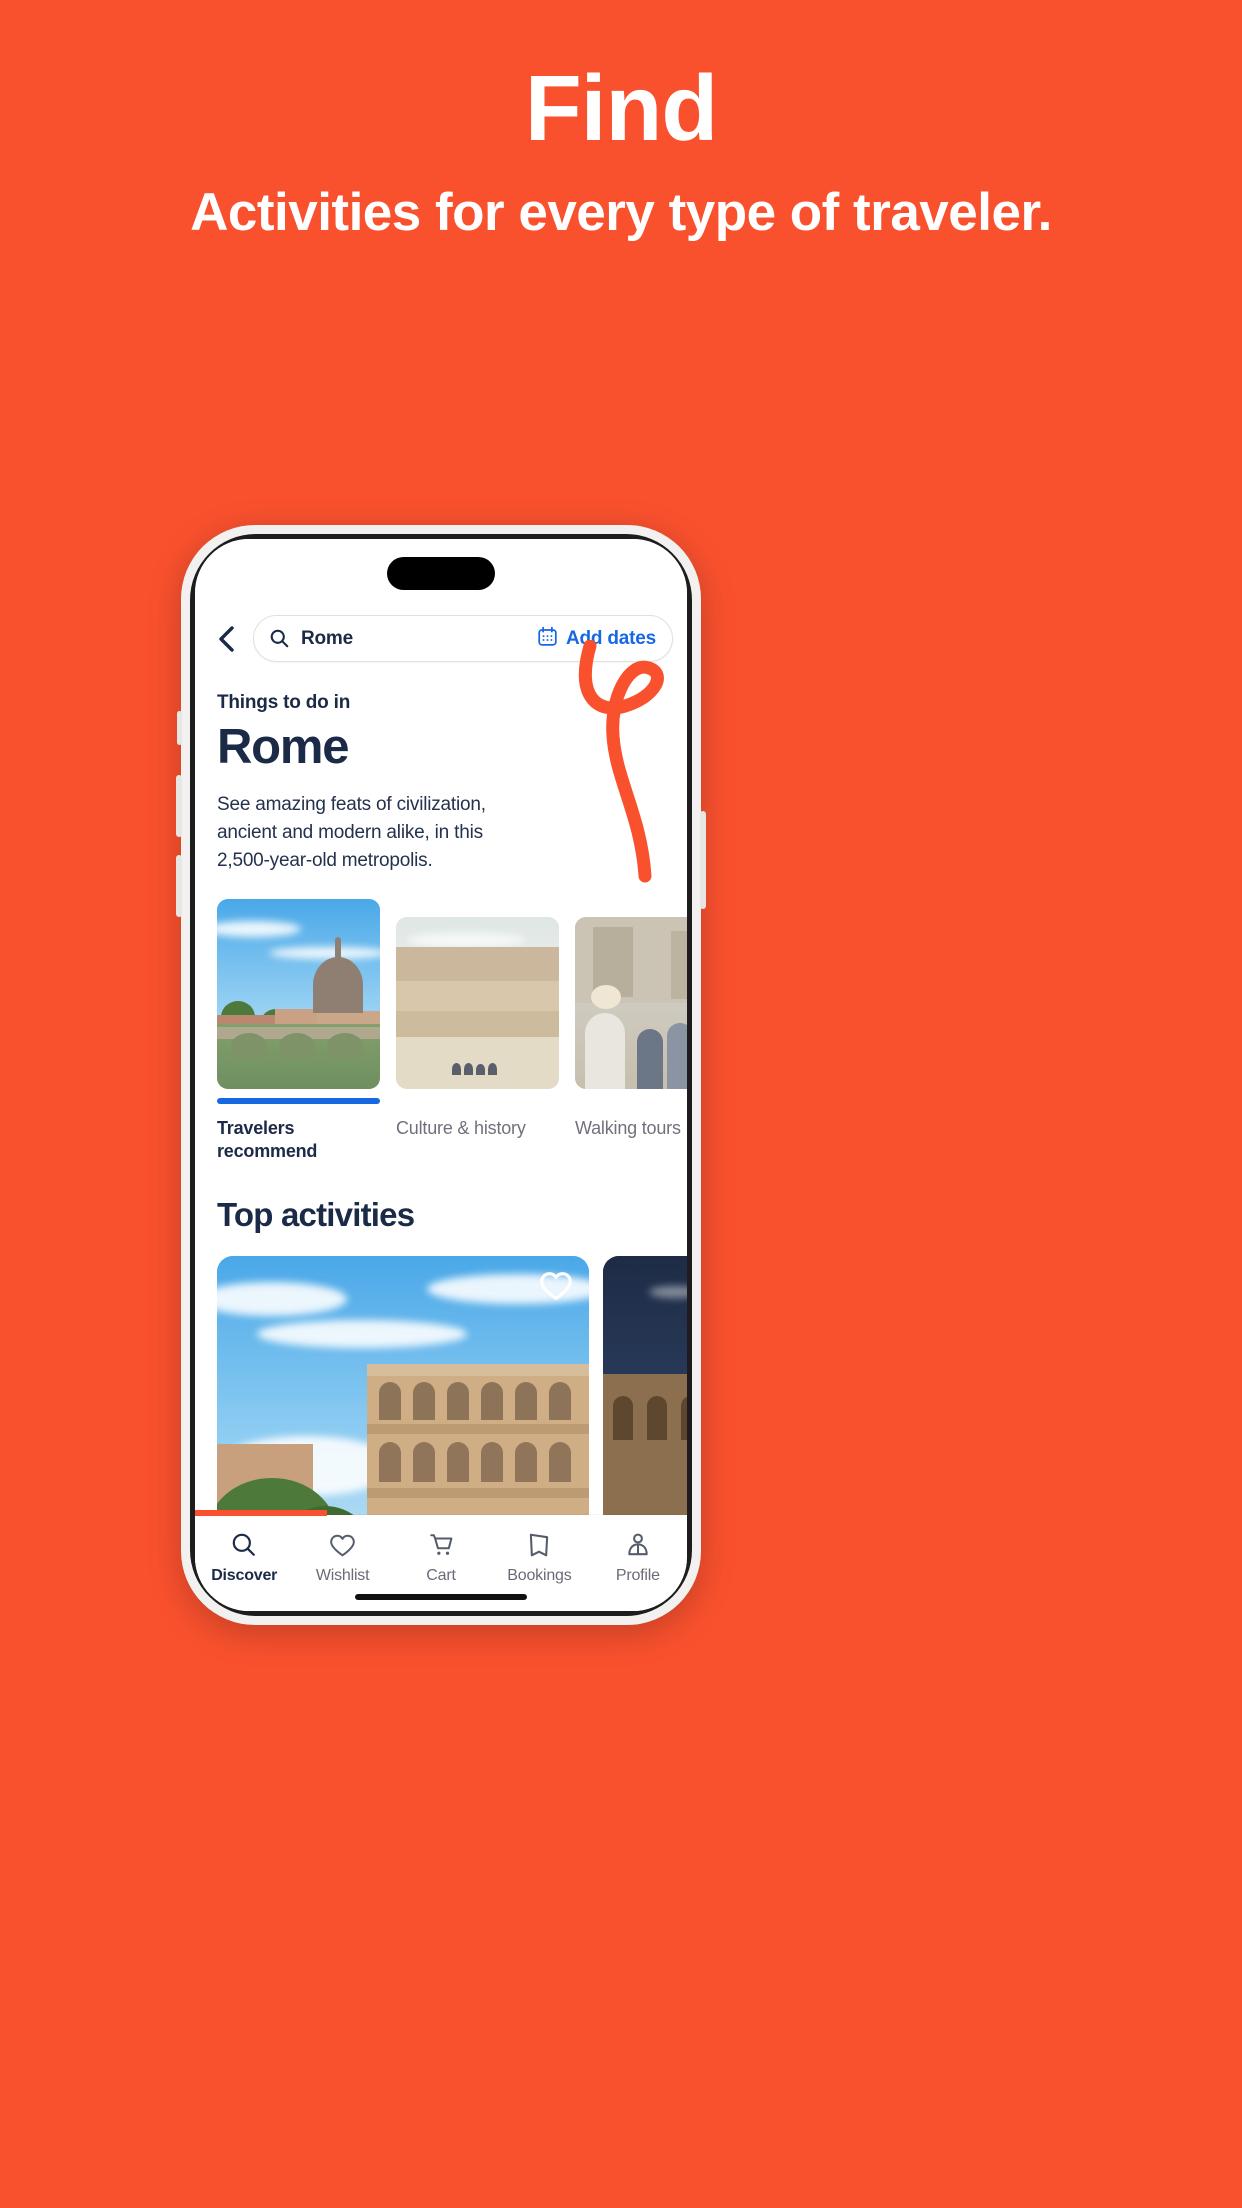  Describe the element at coordinates (628, 1127) in the screenshot. I see `category-label: Walking tours` at that location.